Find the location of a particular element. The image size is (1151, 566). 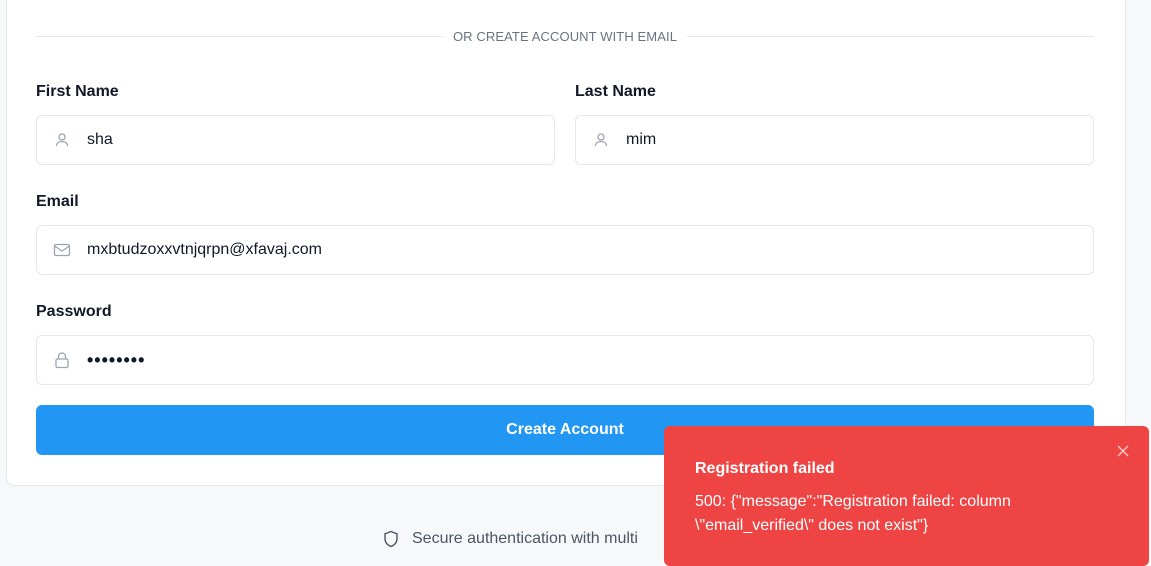

security-note: Secure authentication with multi is located at coordinates (510, 539).